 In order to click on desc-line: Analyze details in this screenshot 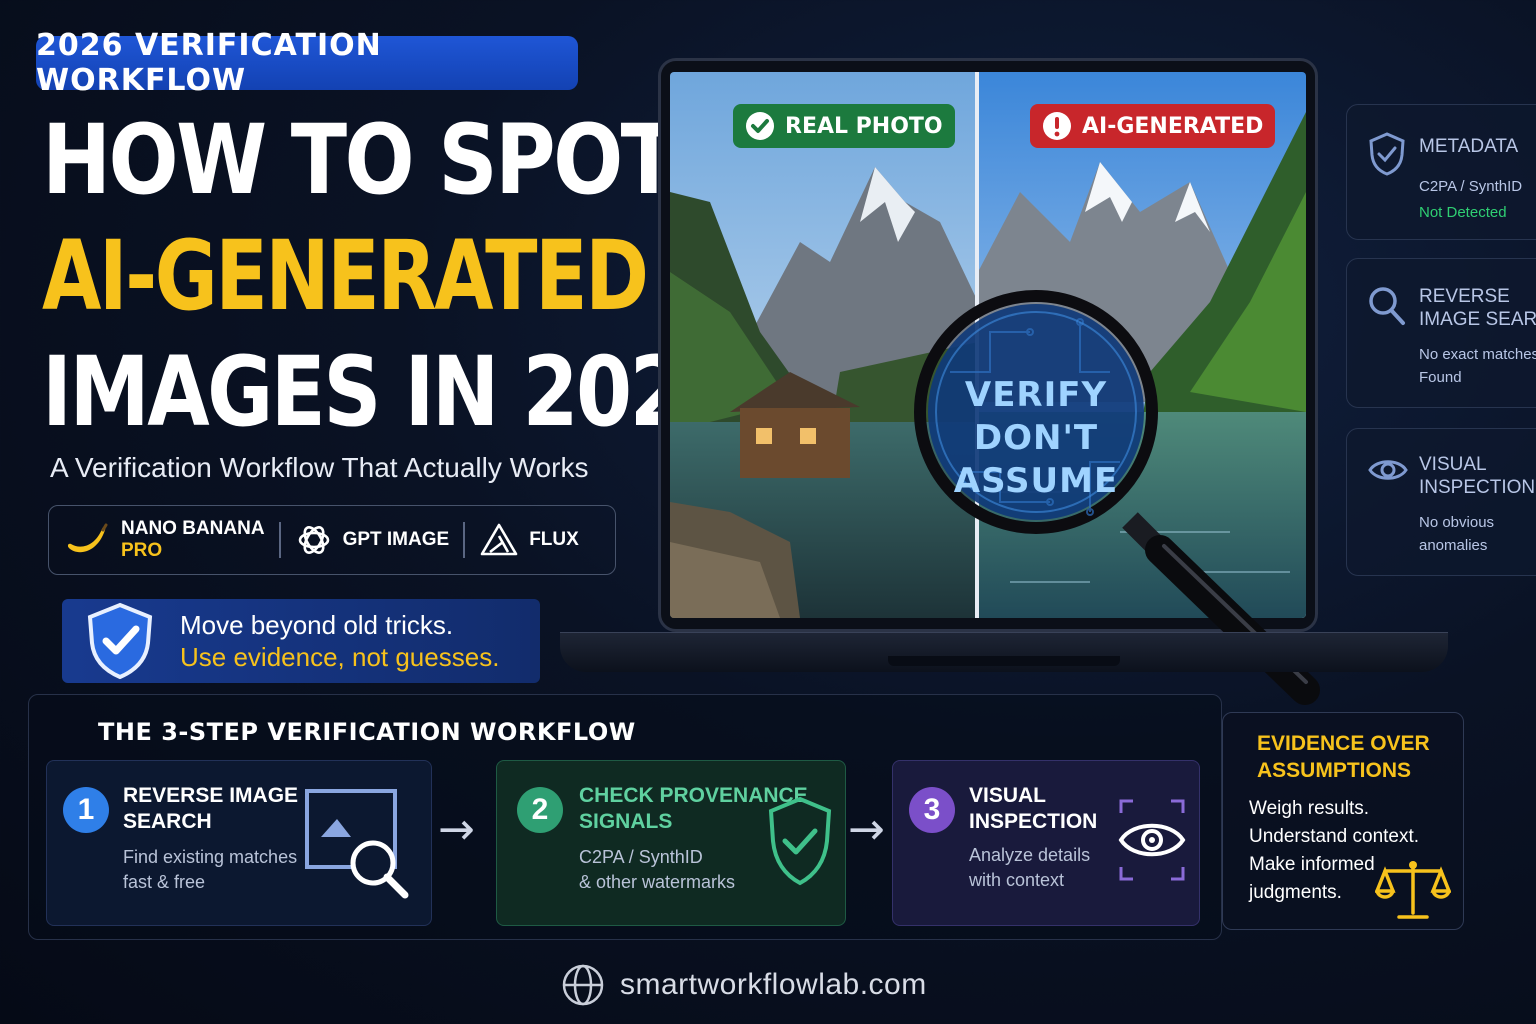, I will do `click(1030, 855)`.